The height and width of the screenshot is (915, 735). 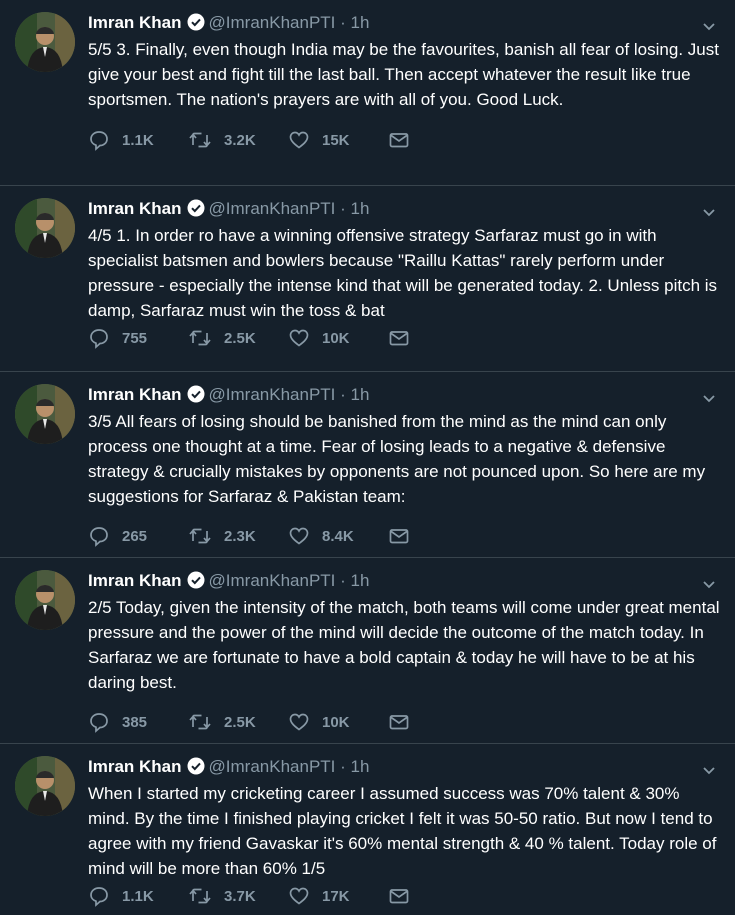 I want to click on retweet-button: 3.2K, so click(x=238, y=140).